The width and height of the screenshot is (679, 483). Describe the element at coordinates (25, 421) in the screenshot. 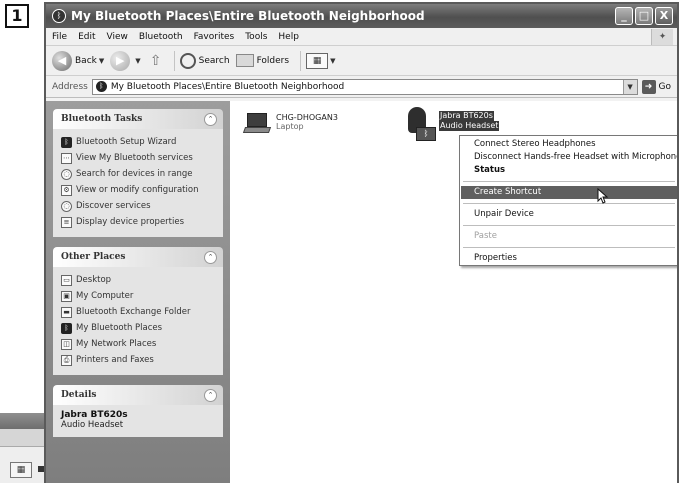

I see `background-window-titlebar` at that location.